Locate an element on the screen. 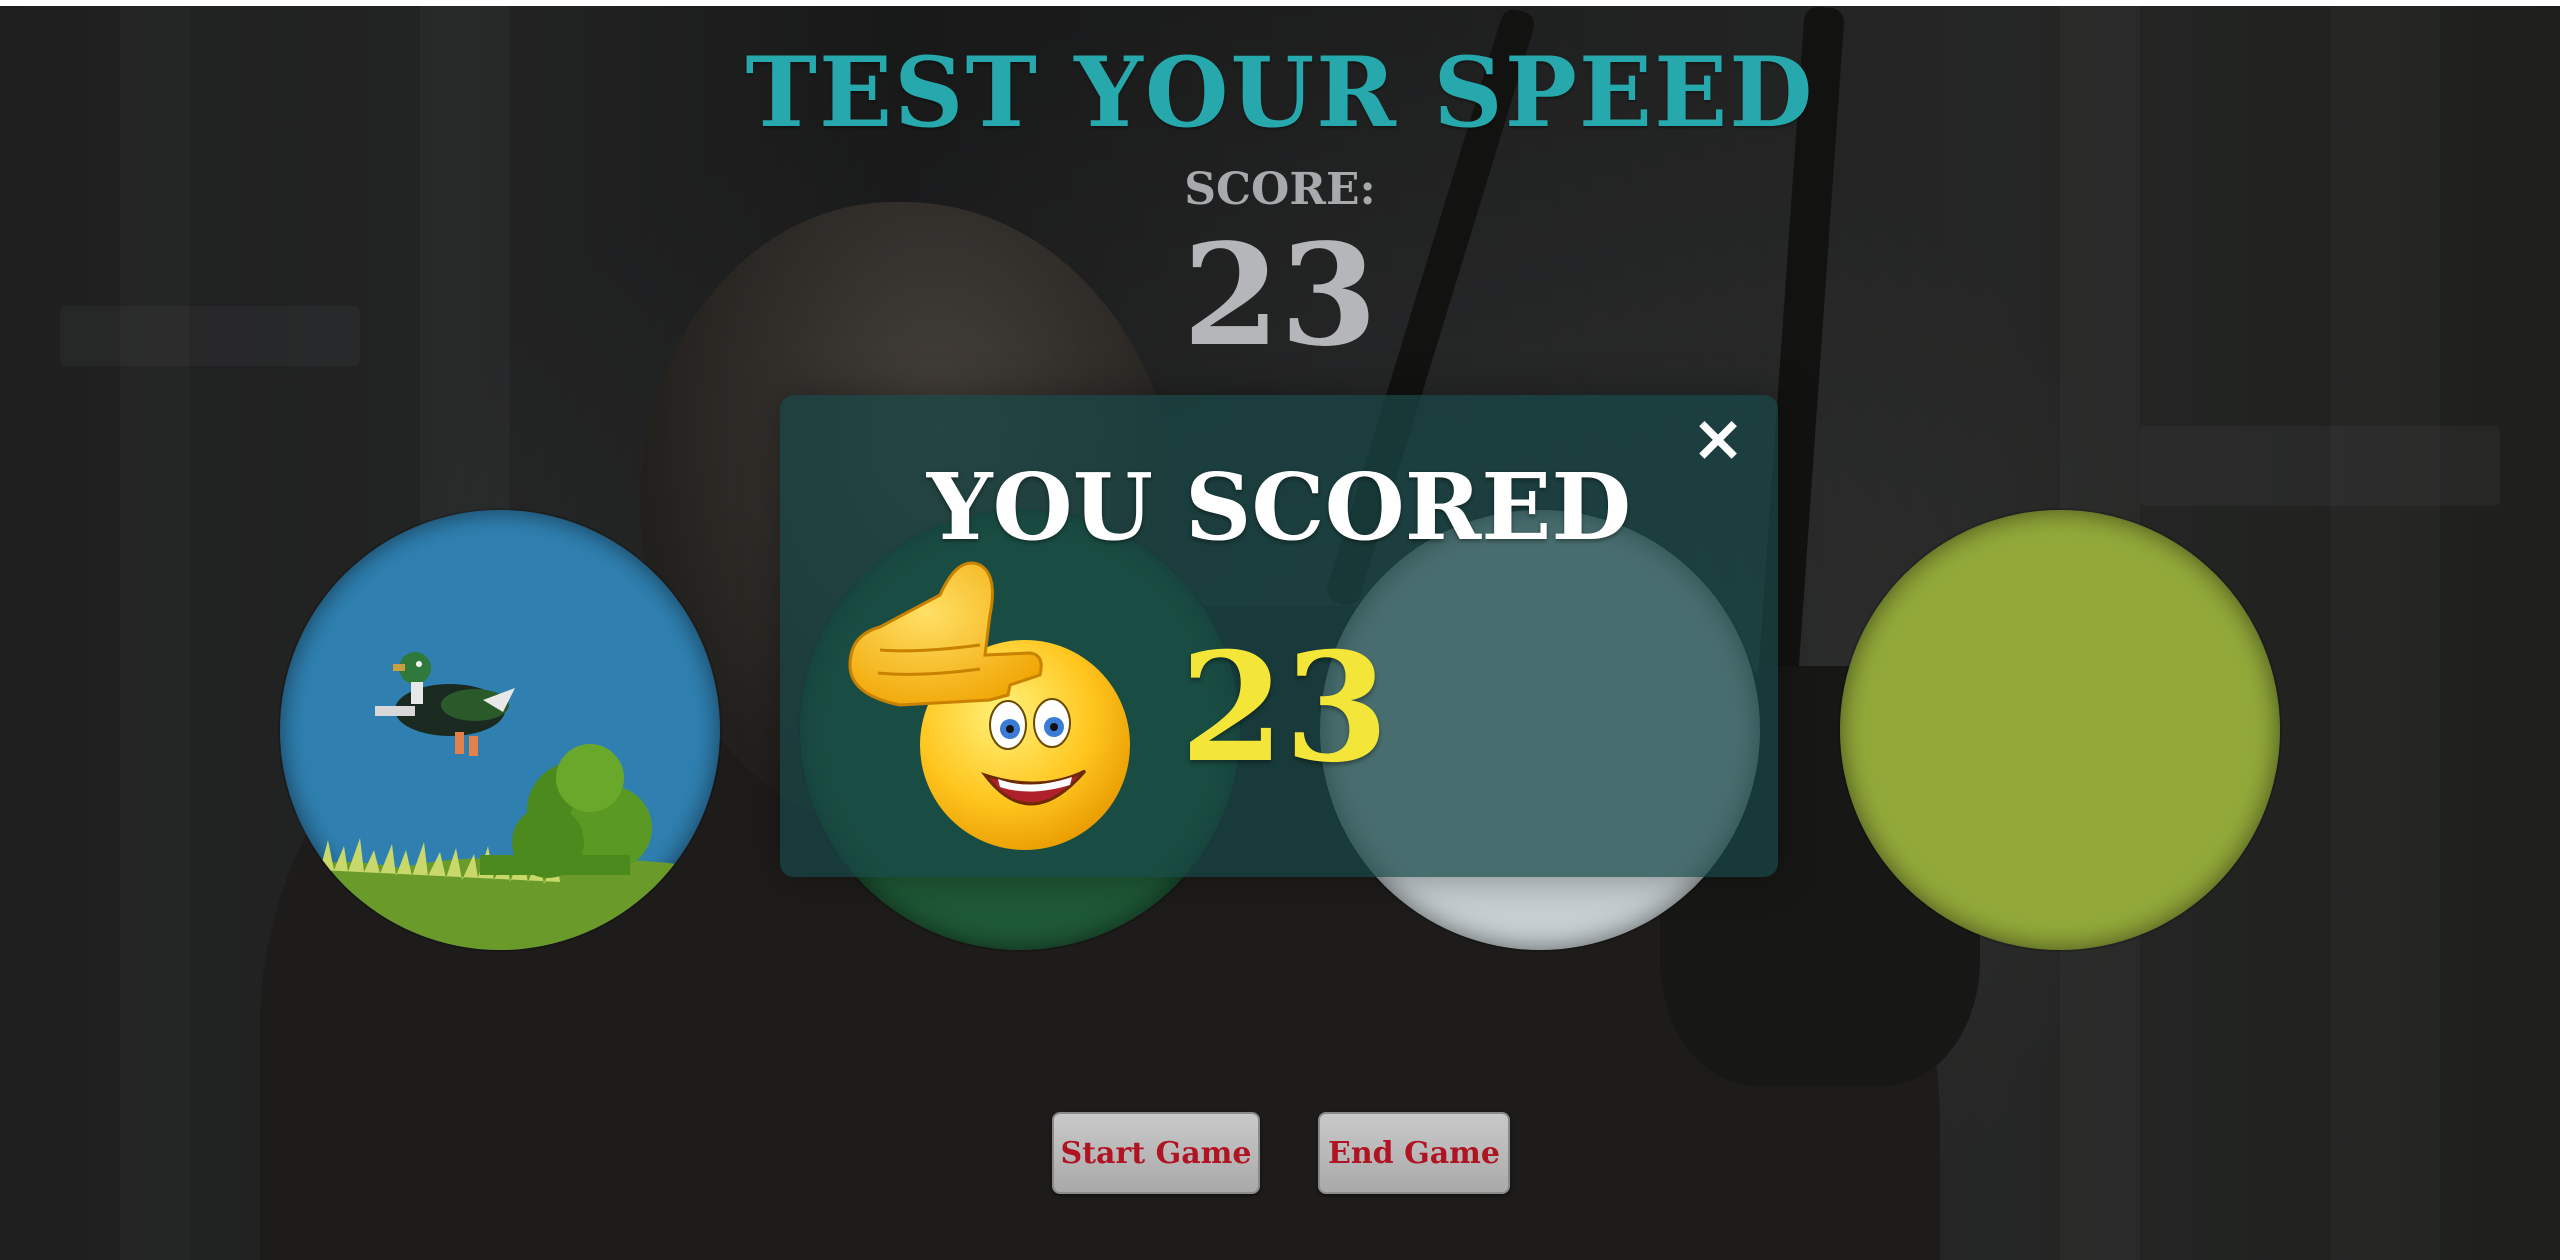 The image size is (2560, 1260). score-label: SCORE: is located at coordinates (1280, 189).